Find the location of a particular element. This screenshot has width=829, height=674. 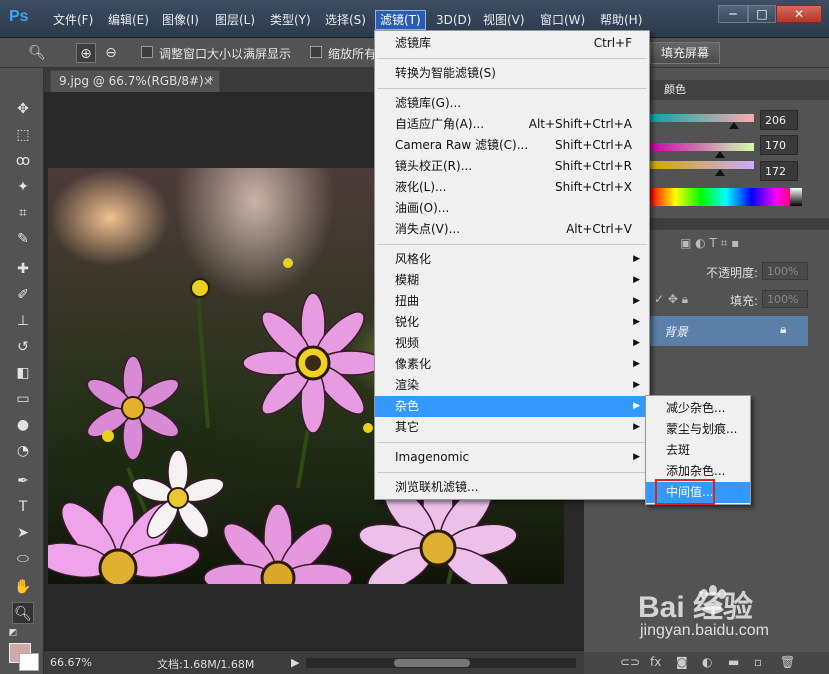

restore-button: □ is located at coordinates (762, 14).